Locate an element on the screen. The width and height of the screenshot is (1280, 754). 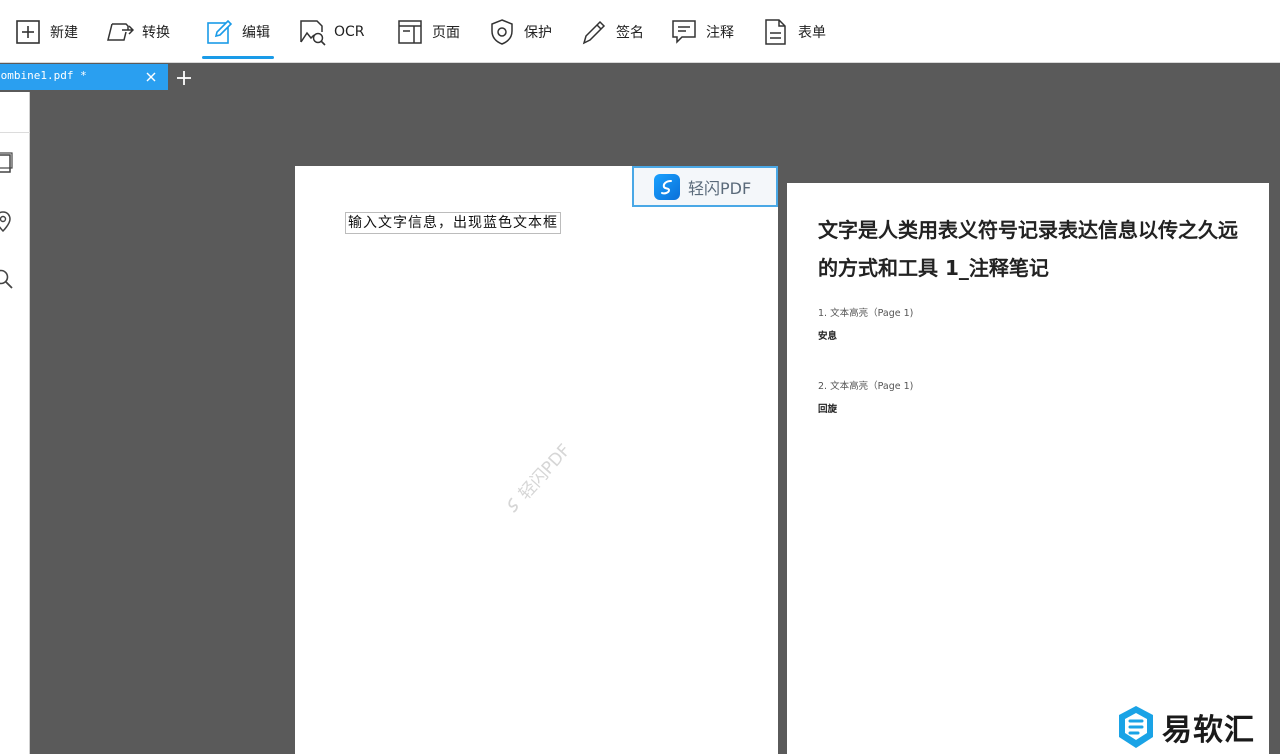
site-watermark: 易软汇 is located at coordinates (1195, 727).